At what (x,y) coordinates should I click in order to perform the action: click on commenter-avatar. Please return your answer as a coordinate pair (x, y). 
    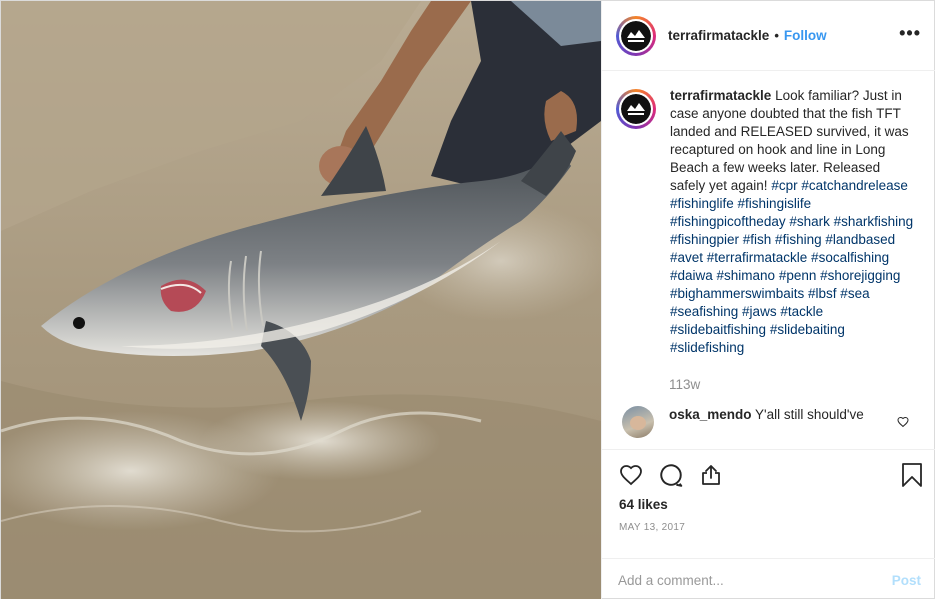
    Looking at the image, I should click on (638, 422).